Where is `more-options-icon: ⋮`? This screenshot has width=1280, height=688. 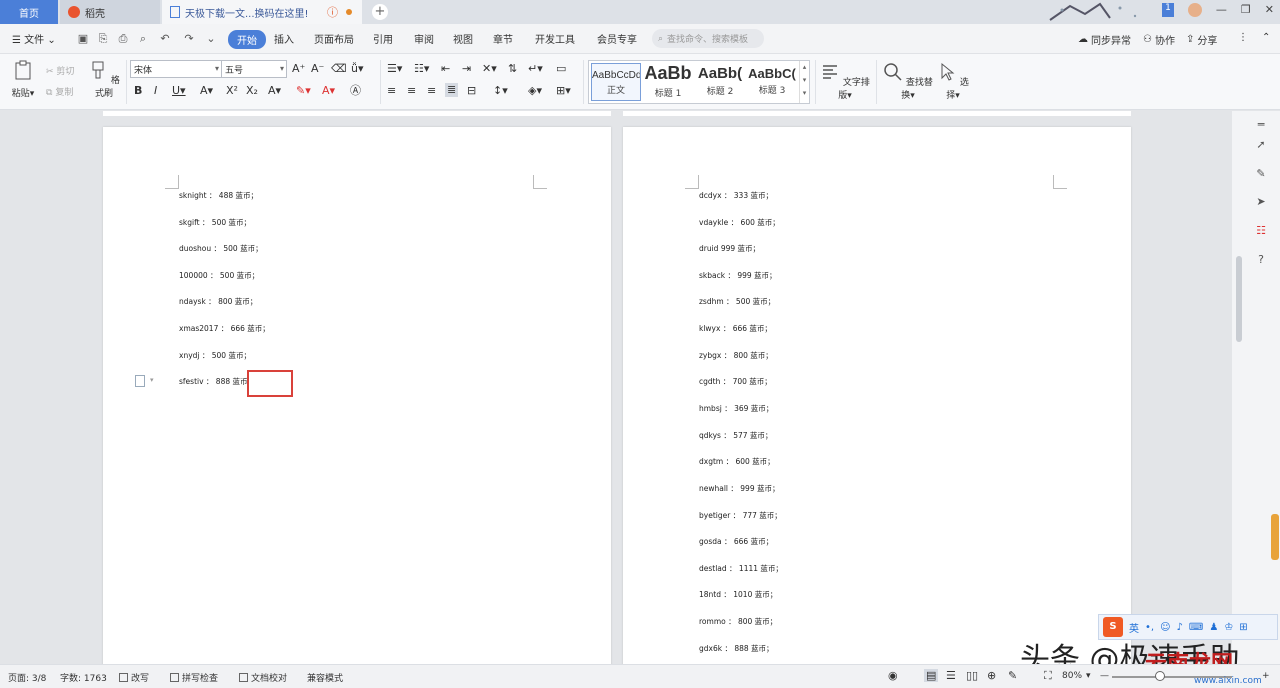 more-options-icon: ⋮ is located at coordinates (1243, 37).